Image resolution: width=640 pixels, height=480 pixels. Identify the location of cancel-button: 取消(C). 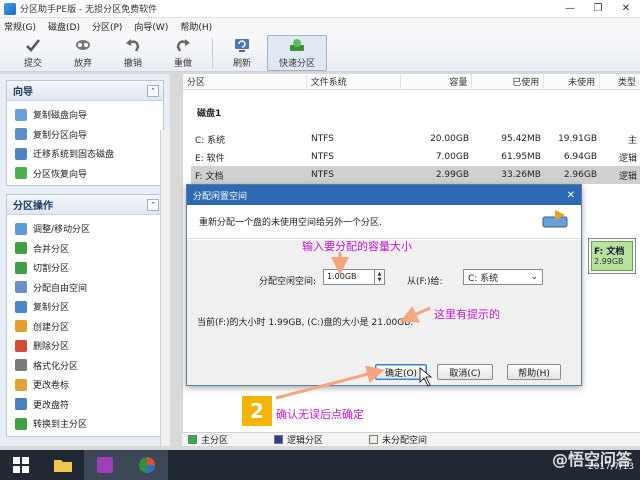
(465, 372).